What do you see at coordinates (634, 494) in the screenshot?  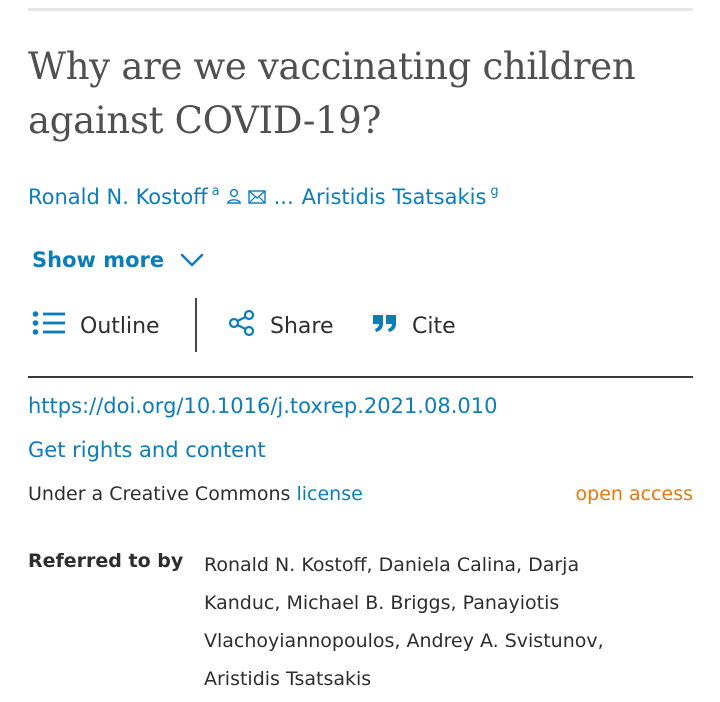 I see `open-access-badge: open access` at bounding box center [634, 494].